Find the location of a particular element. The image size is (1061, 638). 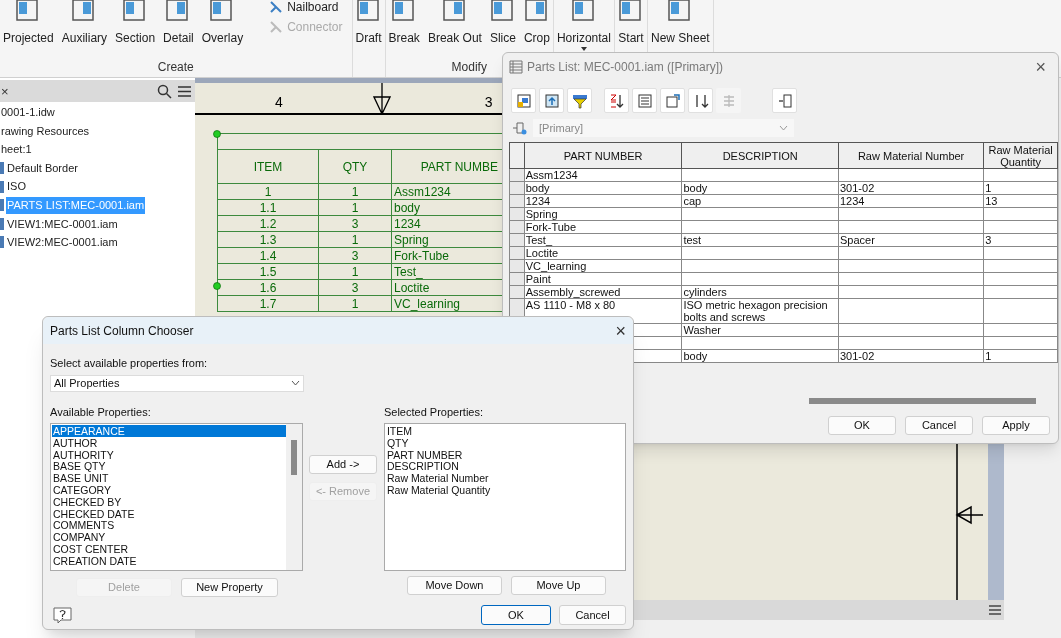

property-source-dropdown: All Properties is located at coordinates (177, 383).